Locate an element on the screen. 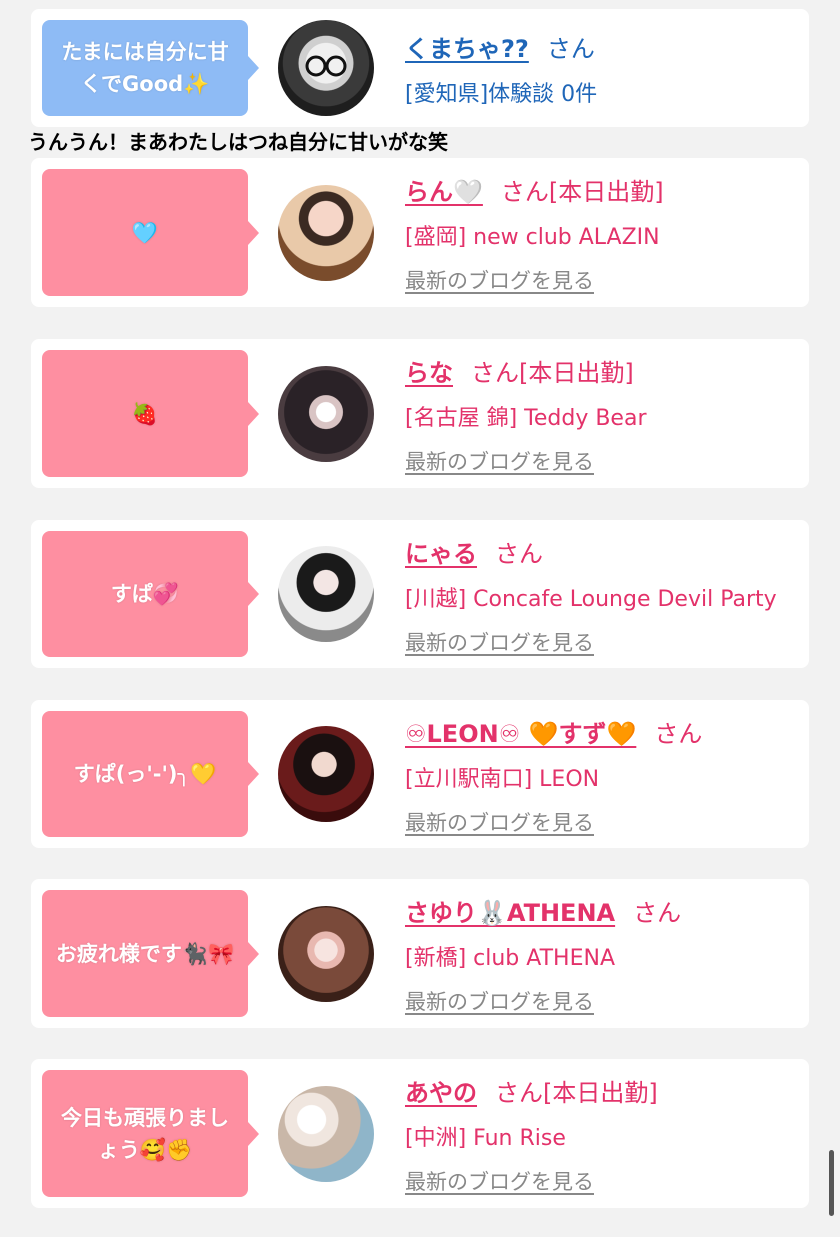  comment-bubble: すぱ(っ'-')╮💛 is located at coordinates (150, 774).